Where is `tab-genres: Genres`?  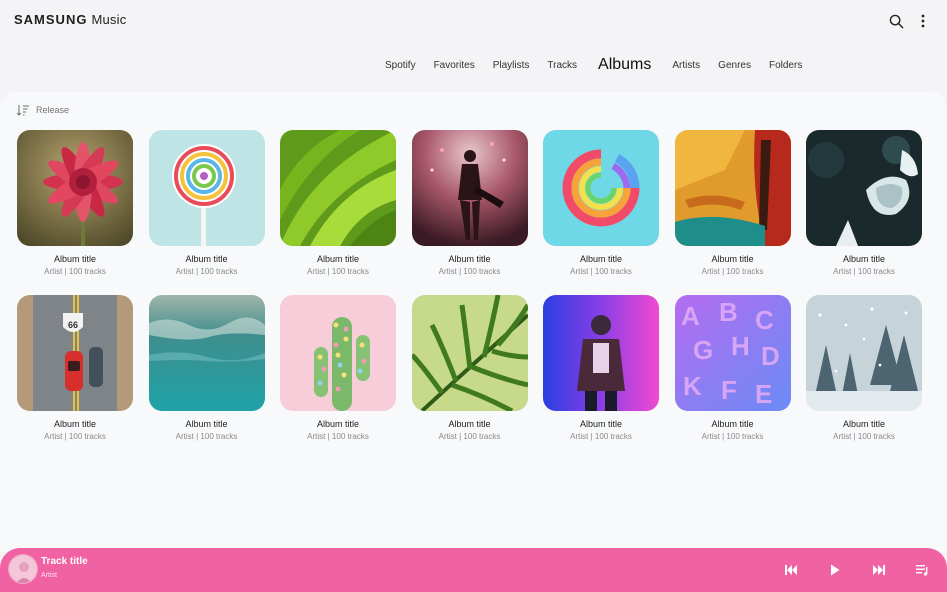 tab-genres: Genres is located at coordinates (734, 65).